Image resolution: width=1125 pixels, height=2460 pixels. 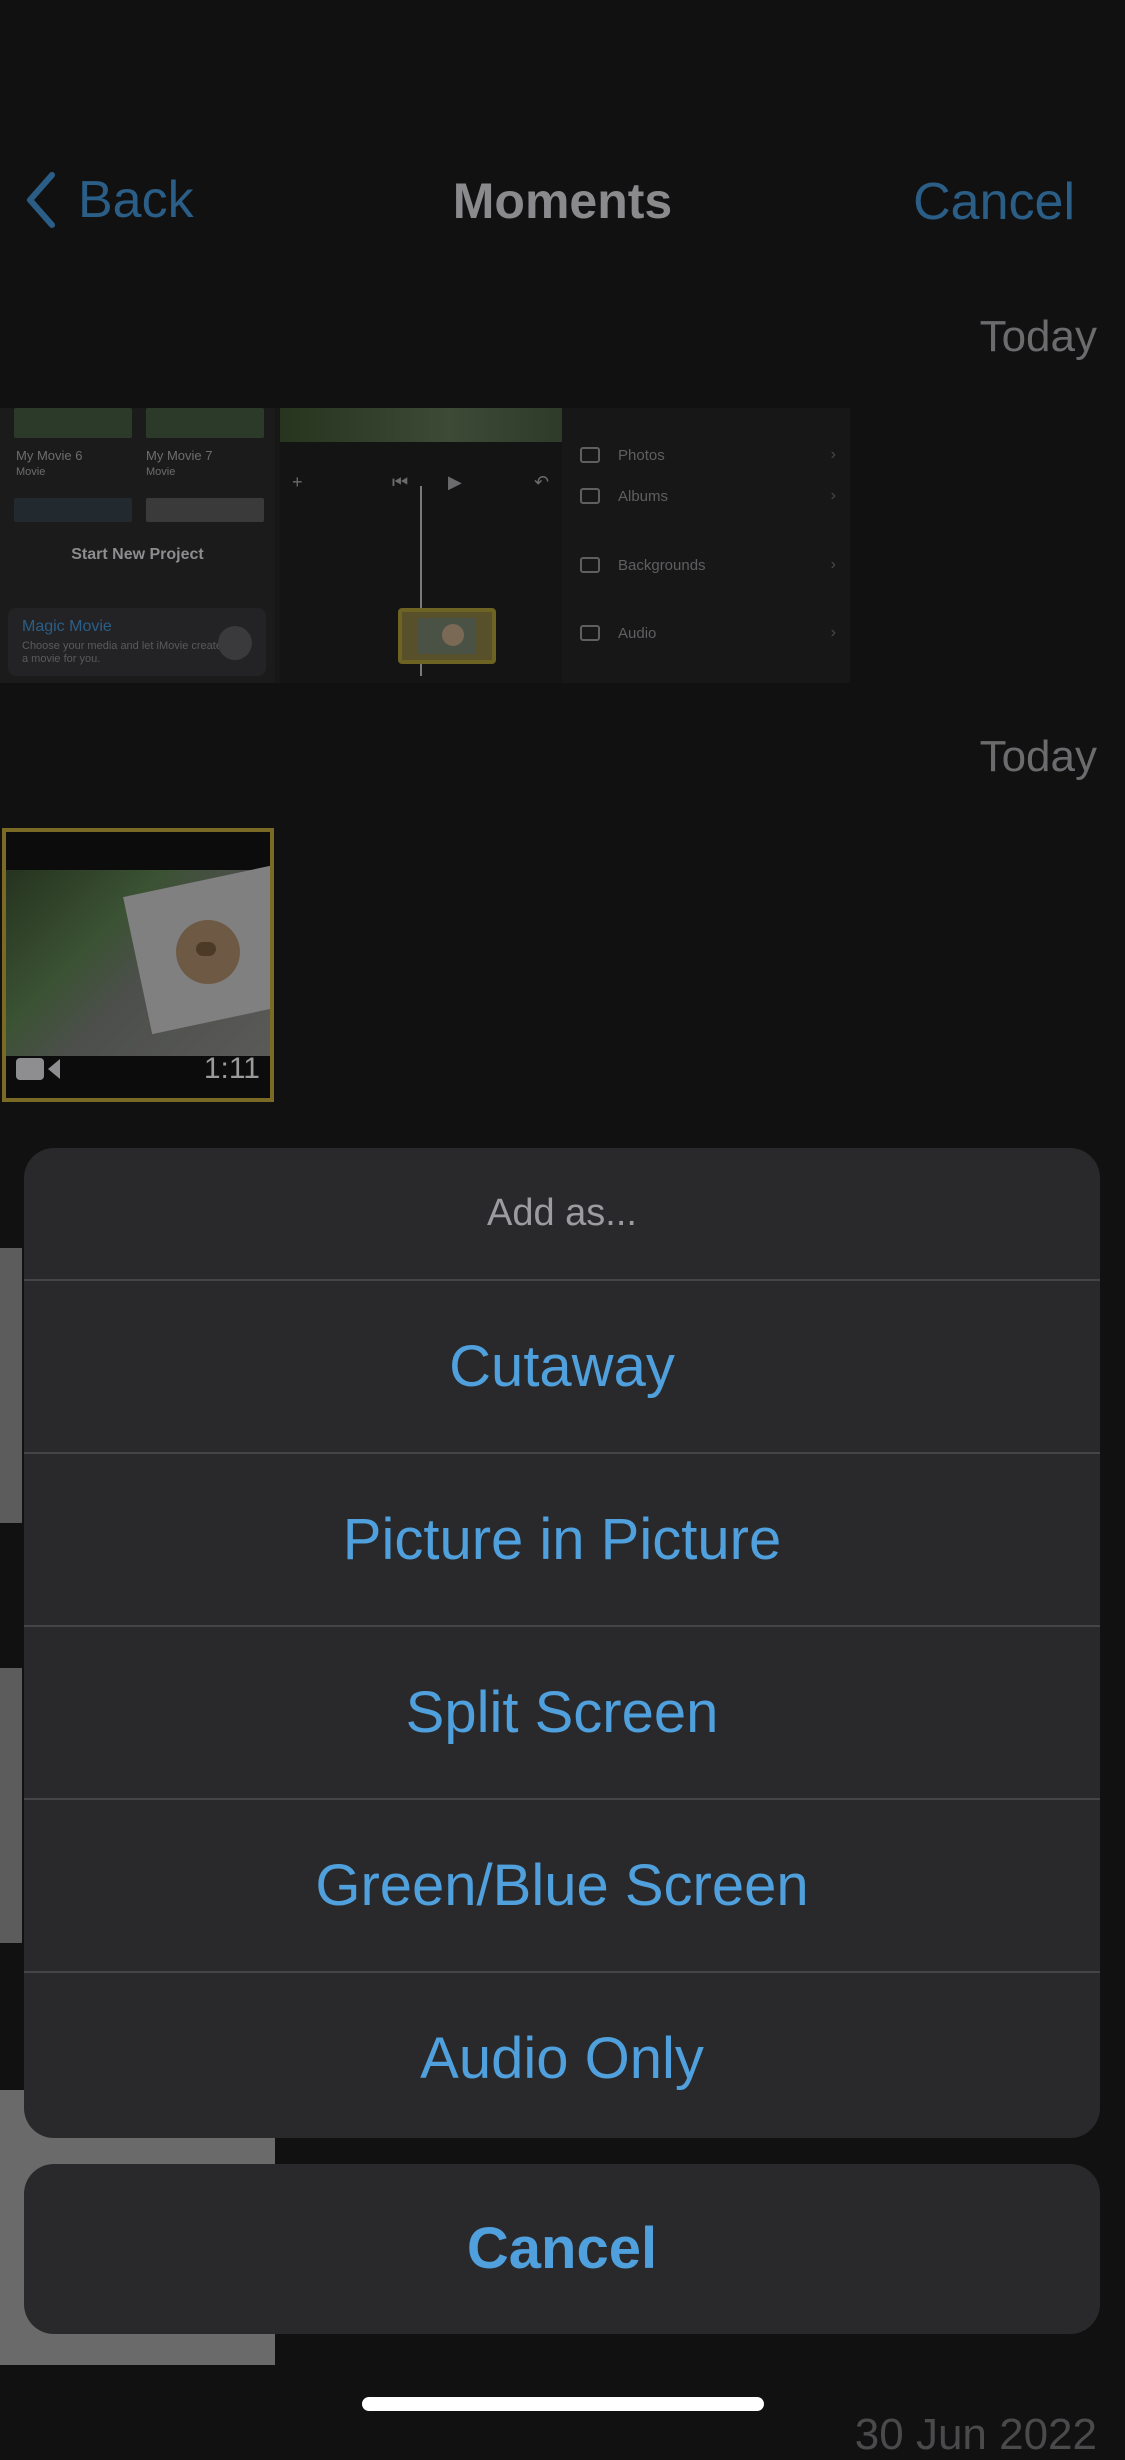 What do you see at coordinates (231, 1068) in the screenshot?
I see `video-duration: 1:11` at bounding box center [231, 1068].